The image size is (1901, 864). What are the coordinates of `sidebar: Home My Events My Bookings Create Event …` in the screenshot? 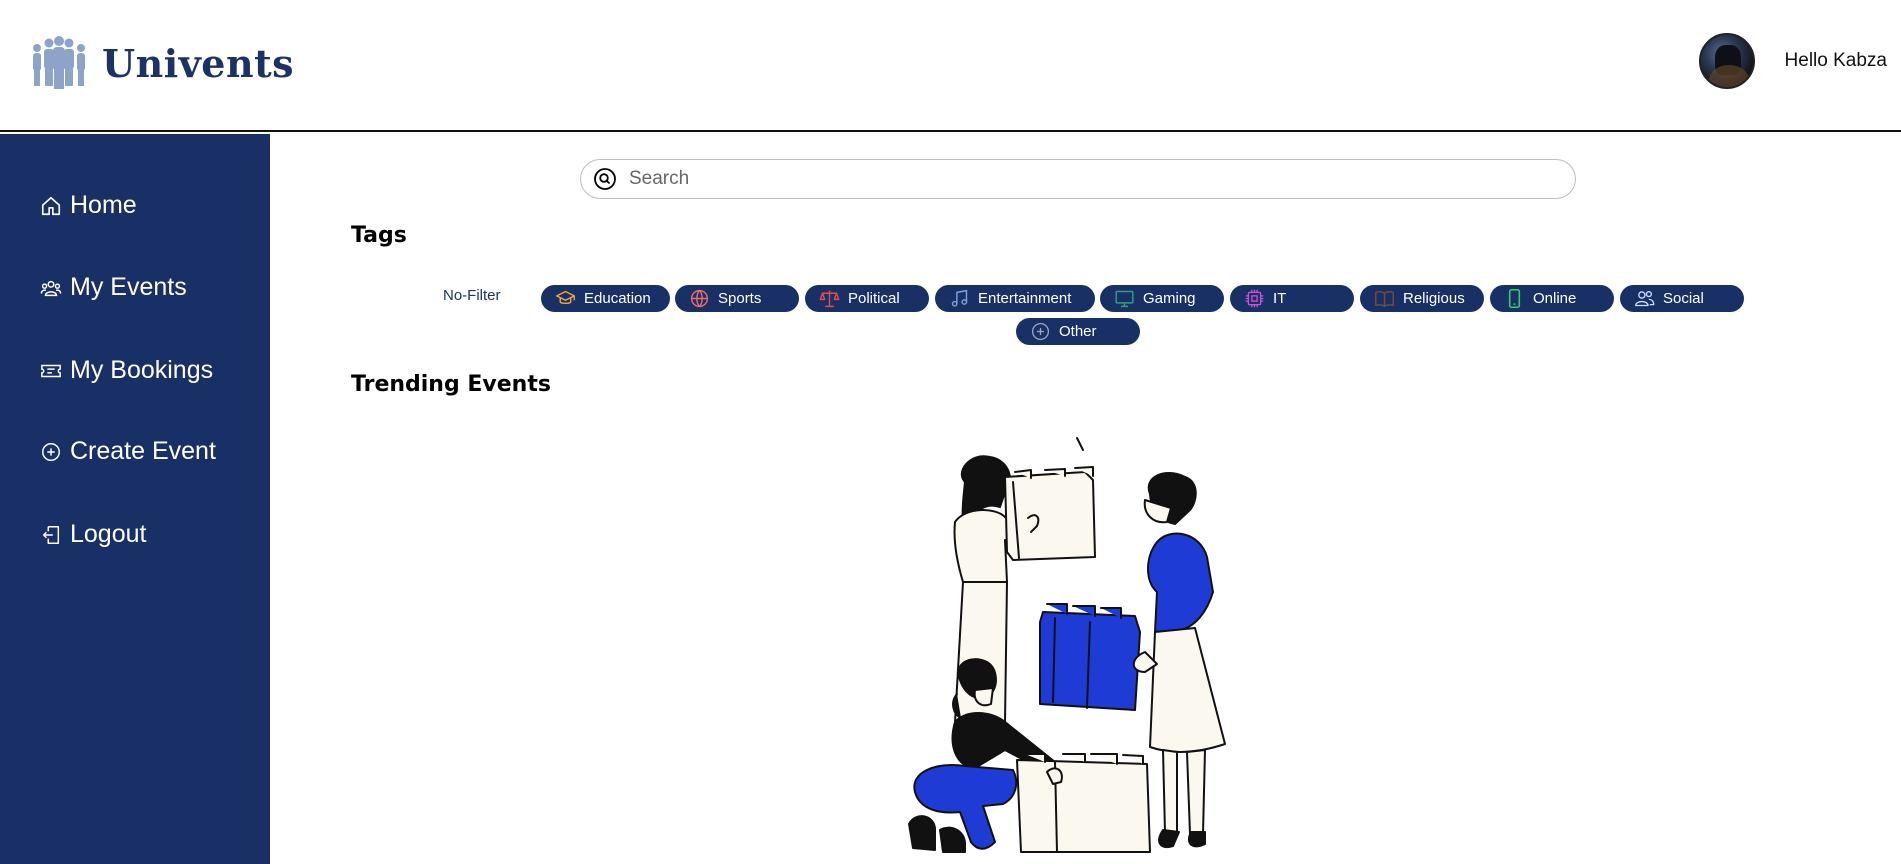 It's located at (135, 499).